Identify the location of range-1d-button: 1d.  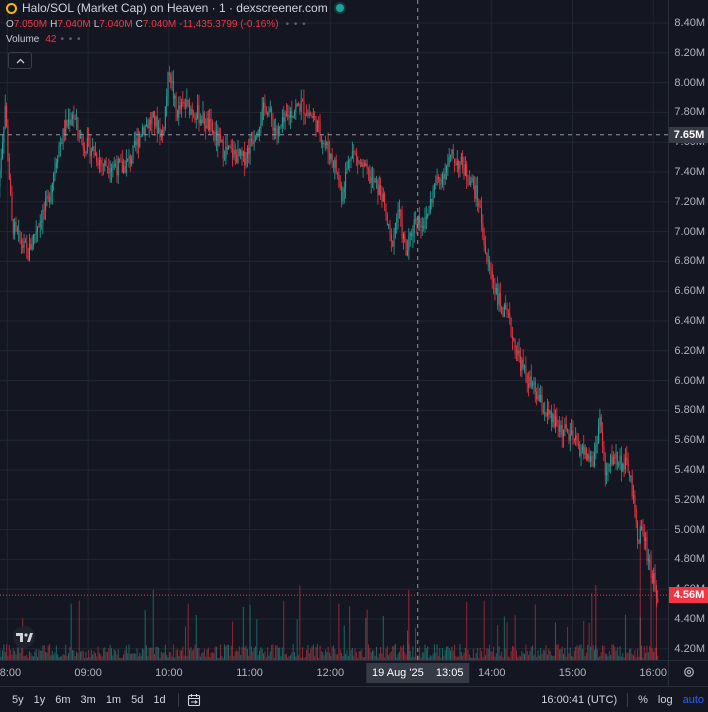
(159, 700).